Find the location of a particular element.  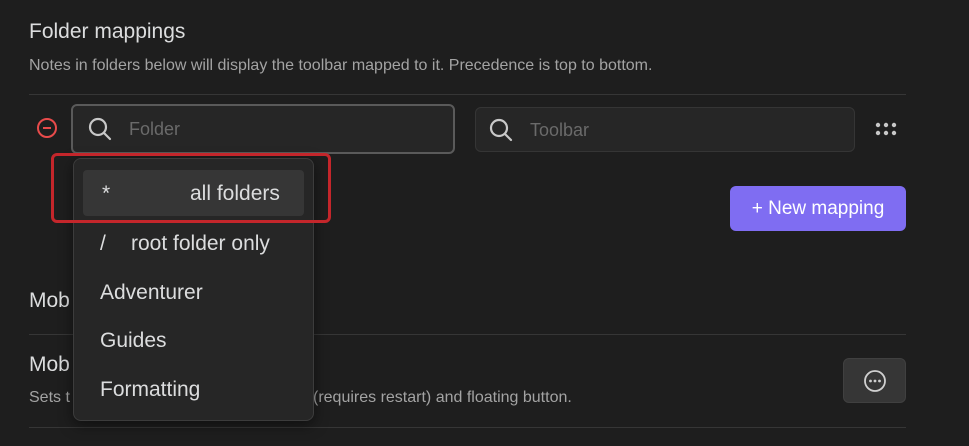

folder-placeholder: Folder is located at coordinates (155, 129).